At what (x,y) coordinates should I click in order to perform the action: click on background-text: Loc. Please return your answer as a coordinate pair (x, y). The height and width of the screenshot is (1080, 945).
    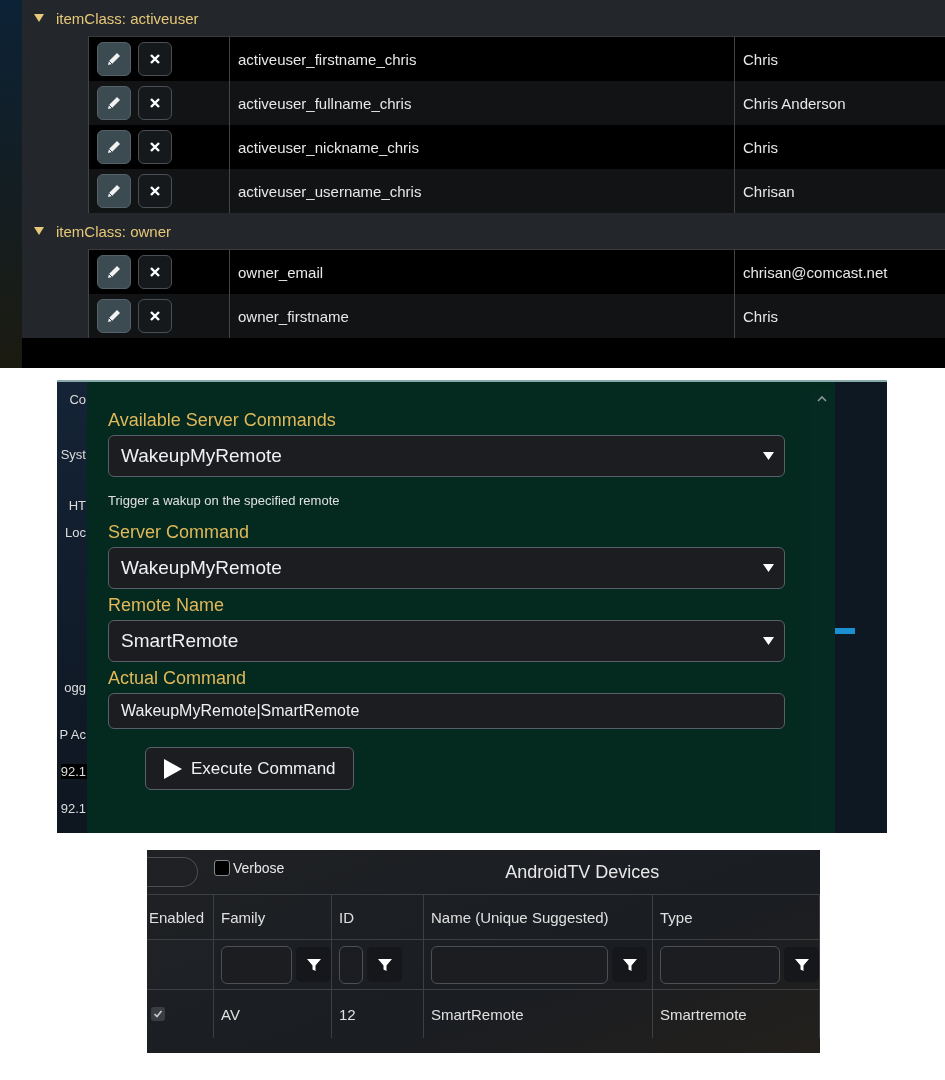
    Looking at the image, I should click on (76, 532).